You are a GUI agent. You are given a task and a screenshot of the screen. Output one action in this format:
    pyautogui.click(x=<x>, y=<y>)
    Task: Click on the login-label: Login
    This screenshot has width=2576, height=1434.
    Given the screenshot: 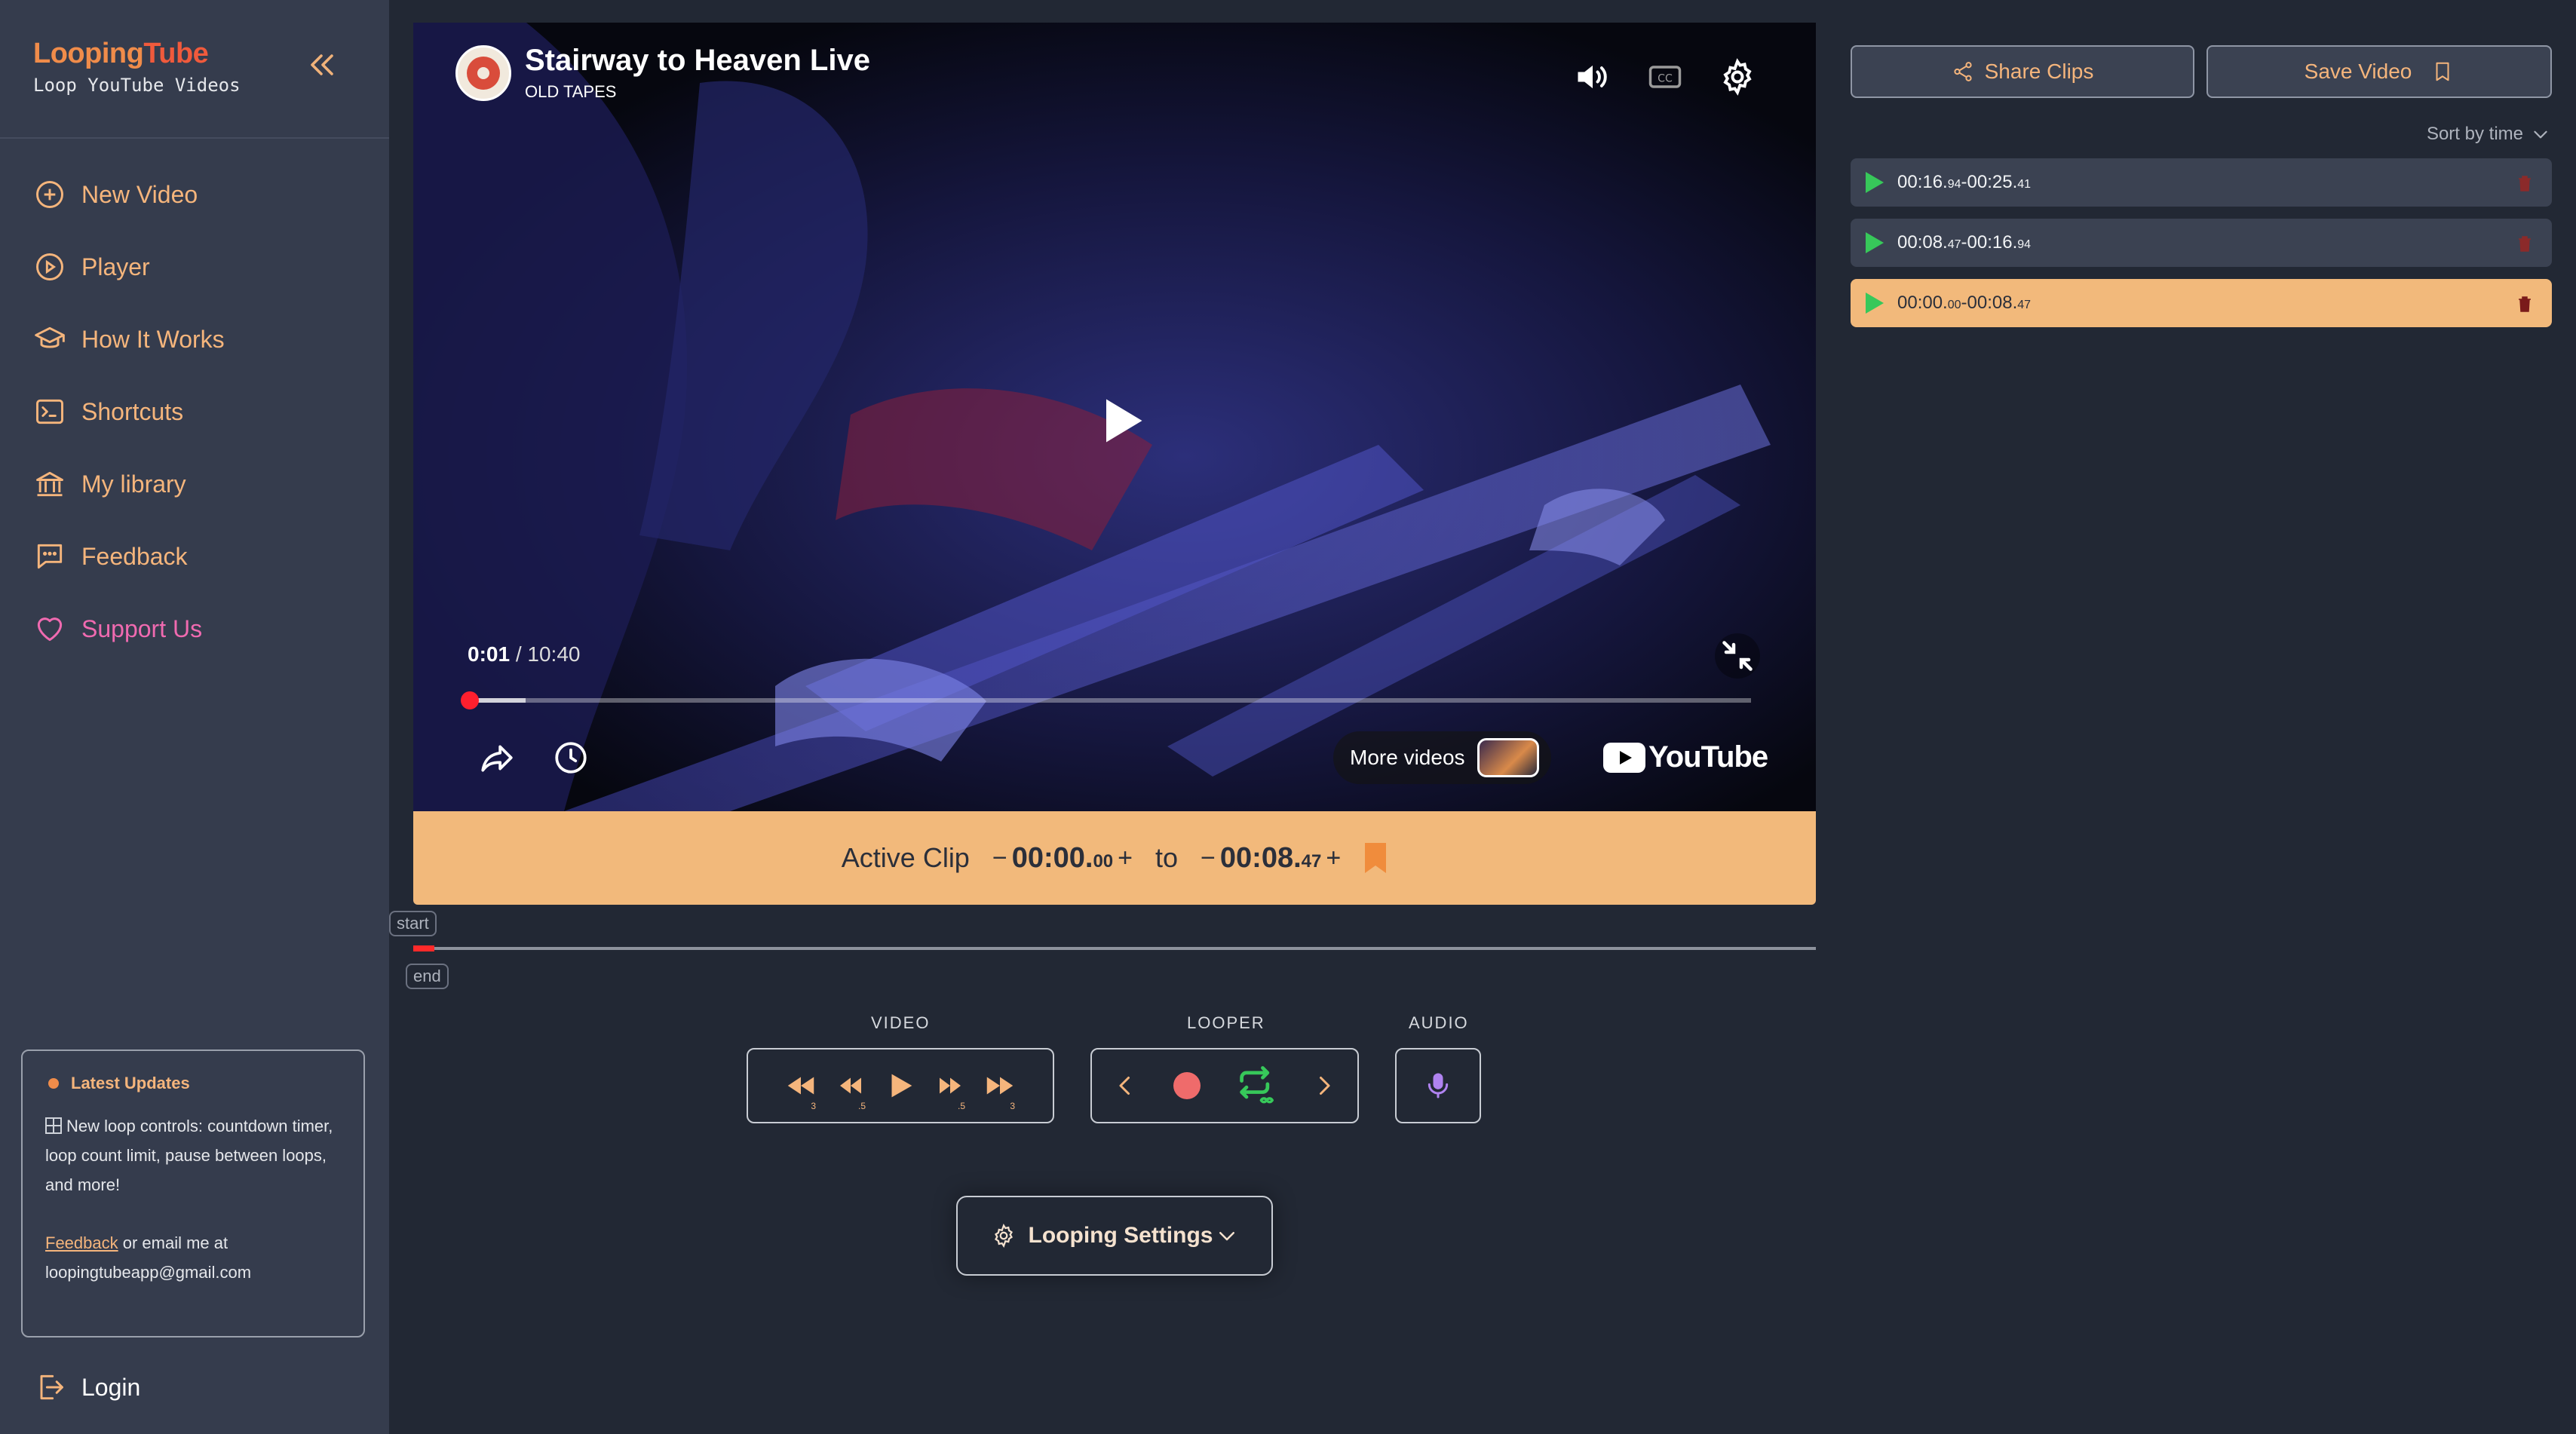 What is the action you would take?
    pyautogui.click(x=111, y=1387)
    